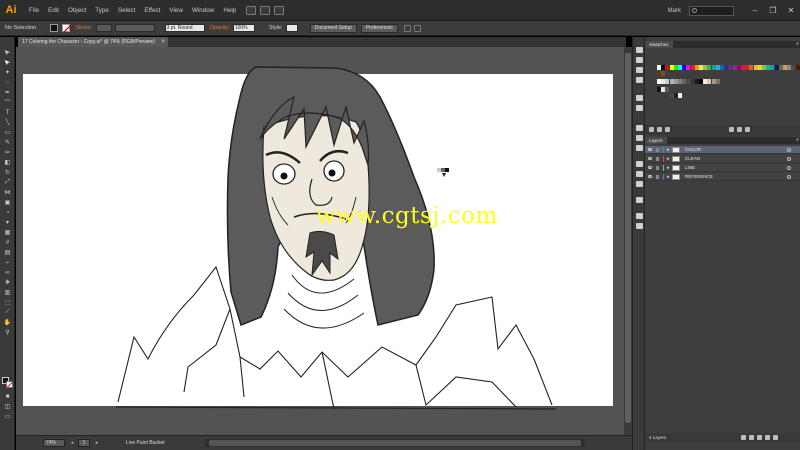 This screenshot has height=450, width=800. I want to click on layers-menu-icon: ≡, so click(797, 140).